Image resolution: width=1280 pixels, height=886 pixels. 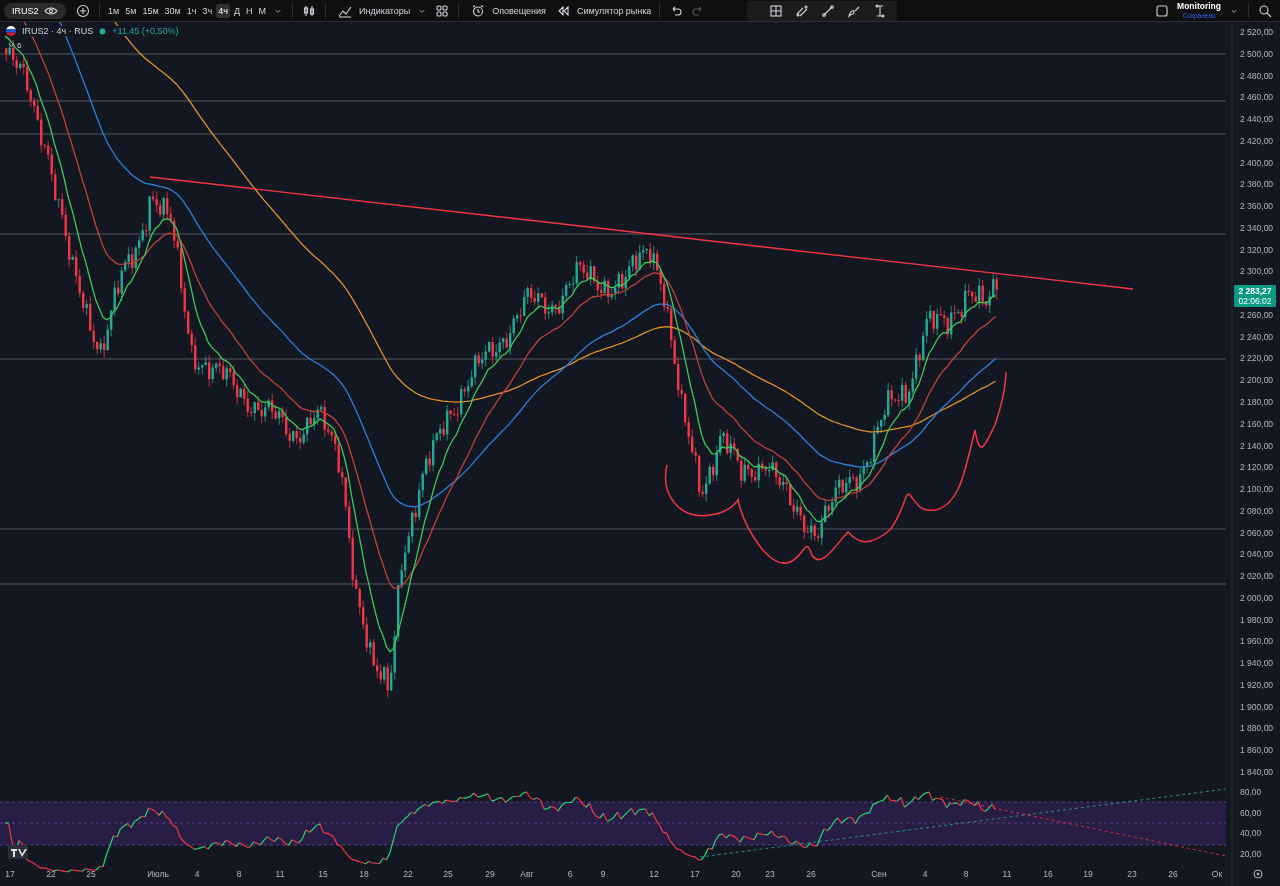 What do you see at coordinates (18, 852) in the screenshot?
I see `logo-icon` at bounding box center [18, 852].